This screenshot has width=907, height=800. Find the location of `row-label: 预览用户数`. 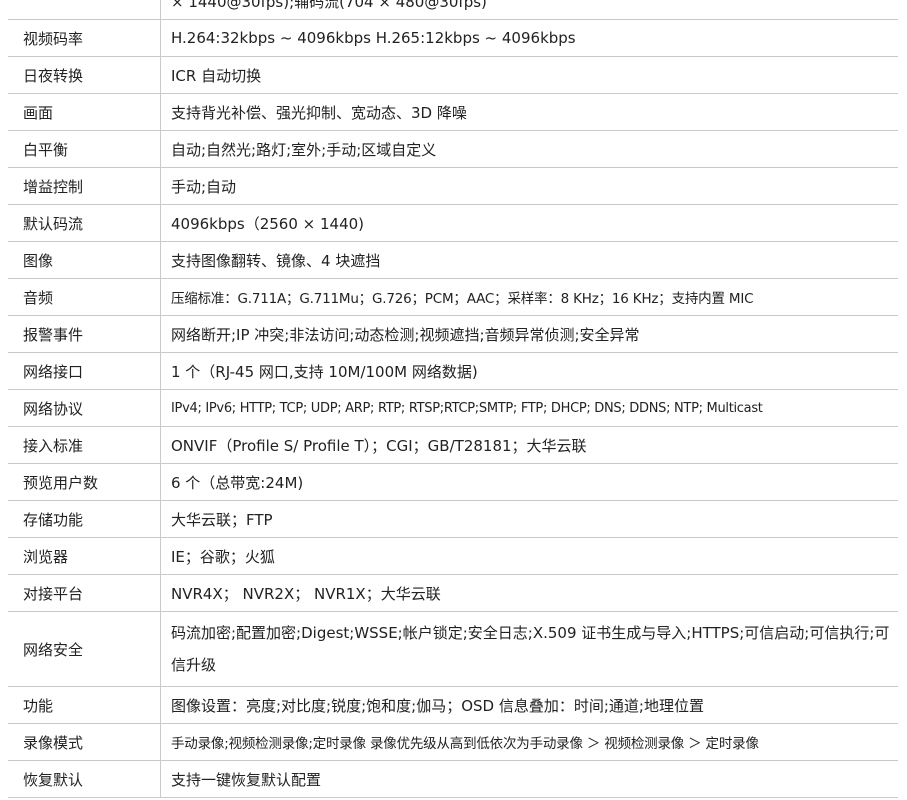

row-label: 预览用户数 is located at coordinates (84, 482).